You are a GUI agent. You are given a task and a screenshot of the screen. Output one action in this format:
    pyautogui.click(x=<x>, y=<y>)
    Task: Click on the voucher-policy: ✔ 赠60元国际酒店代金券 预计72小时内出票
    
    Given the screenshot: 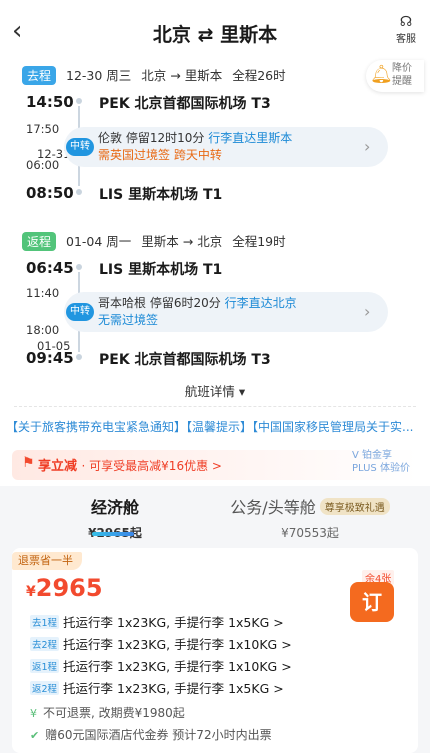 What is the action you would take?
    pyautogui.click(x=151, y=734)
    